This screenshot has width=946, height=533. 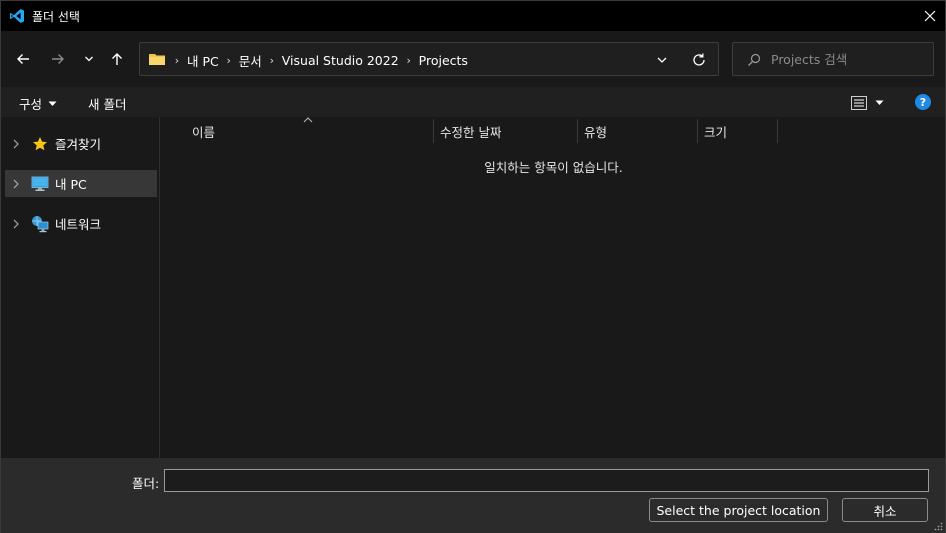 I want to click on folder-field-label: 폴더:, so click(x=146, y=483).